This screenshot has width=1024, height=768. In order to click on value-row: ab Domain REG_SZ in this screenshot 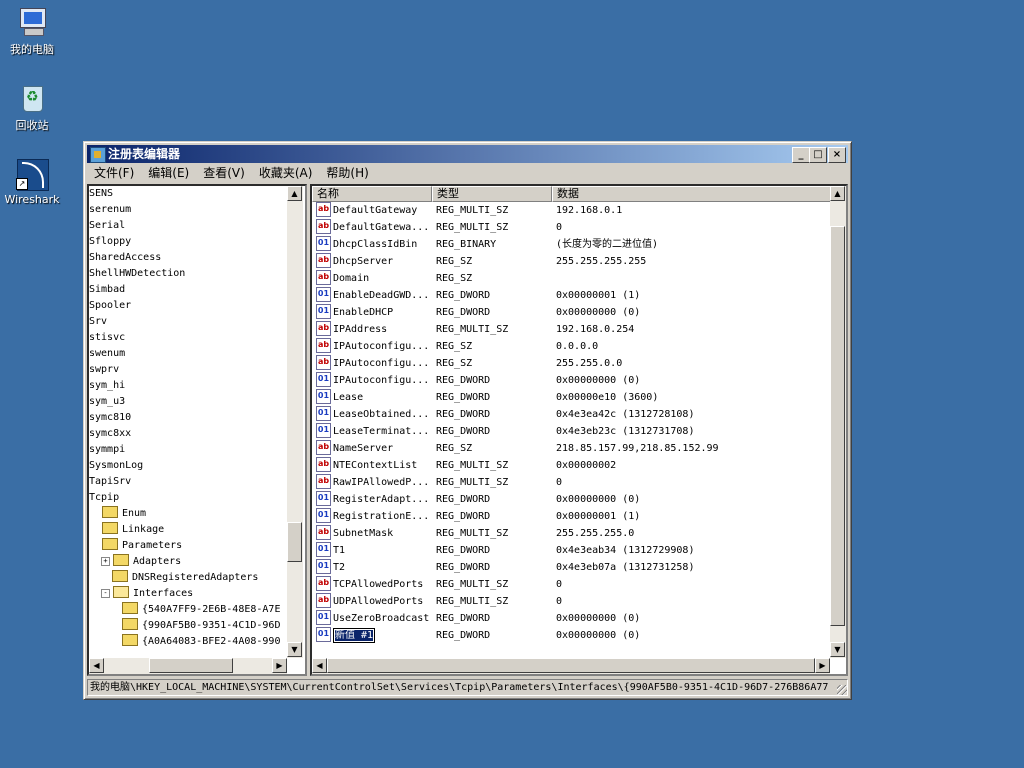, I will do `click(571, 278)`.